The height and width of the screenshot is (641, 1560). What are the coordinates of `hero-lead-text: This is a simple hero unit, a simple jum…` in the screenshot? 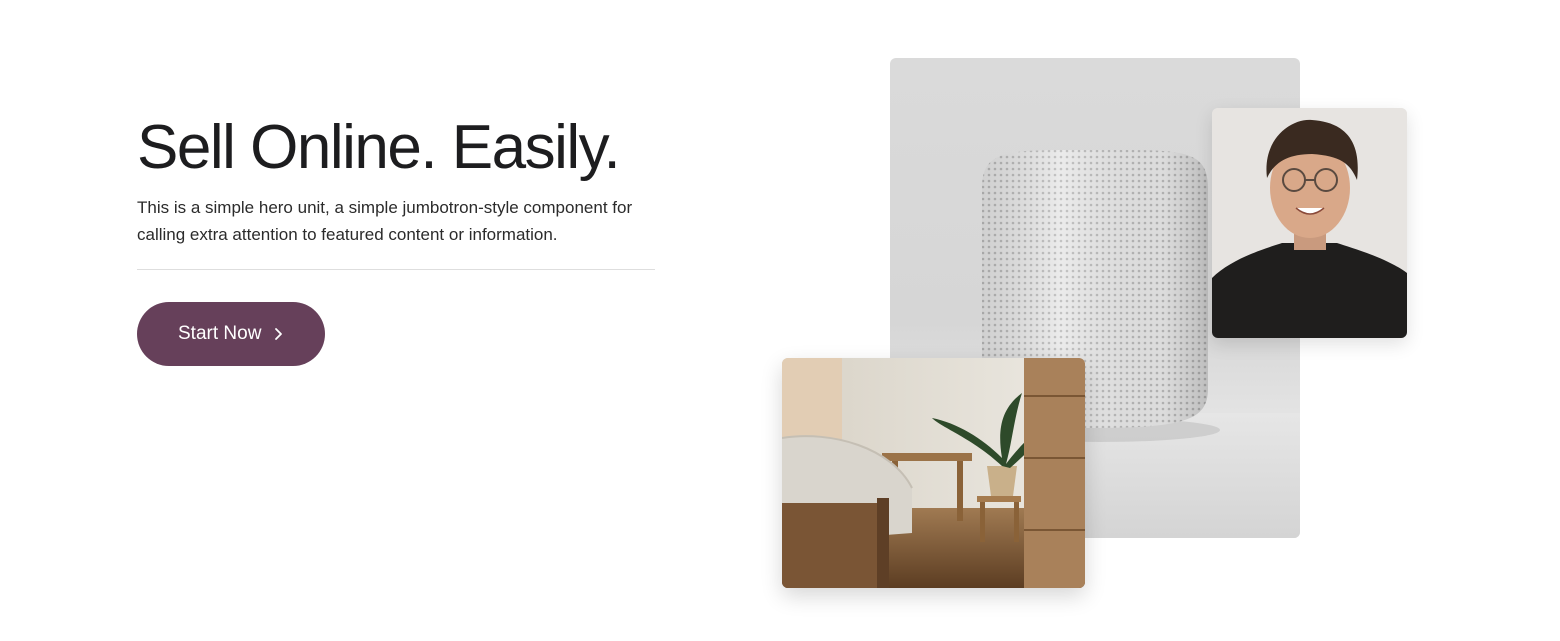 It's located at (385, 221).